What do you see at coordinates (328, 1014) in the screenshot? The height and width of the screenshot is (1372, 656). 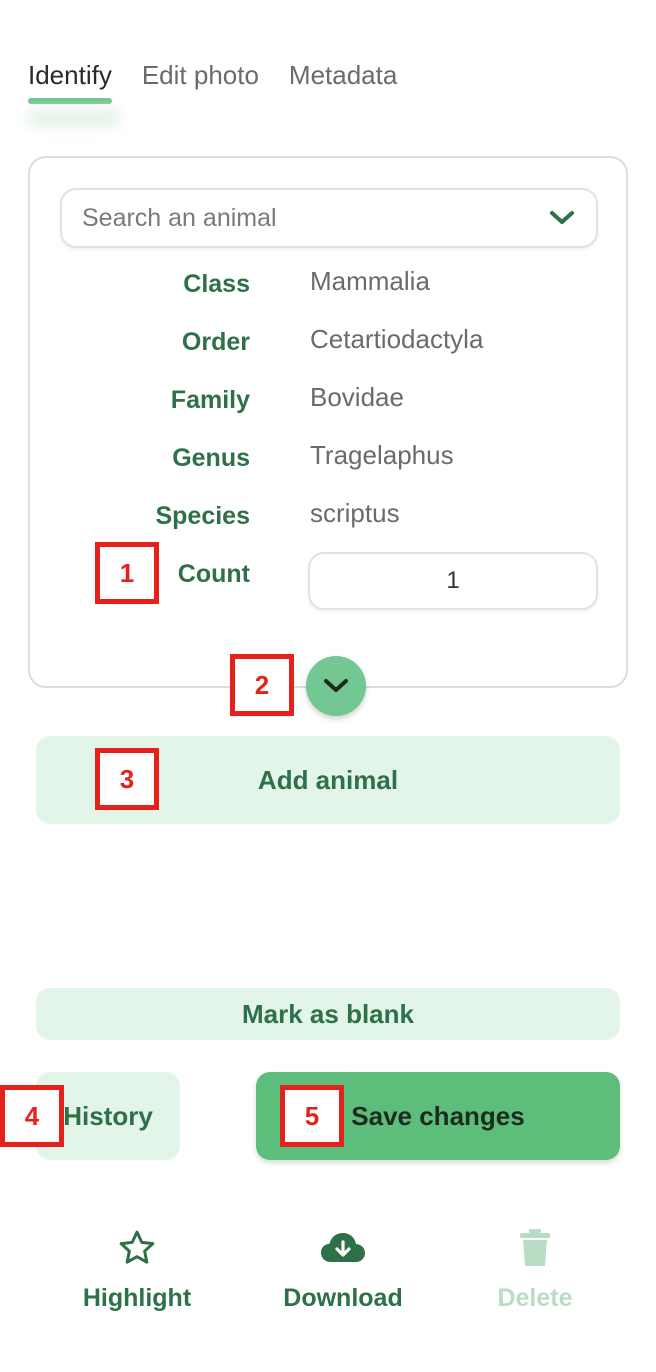 I see `mark-as-blank-button: Mark as blank` at bounding box center [328, 1014].